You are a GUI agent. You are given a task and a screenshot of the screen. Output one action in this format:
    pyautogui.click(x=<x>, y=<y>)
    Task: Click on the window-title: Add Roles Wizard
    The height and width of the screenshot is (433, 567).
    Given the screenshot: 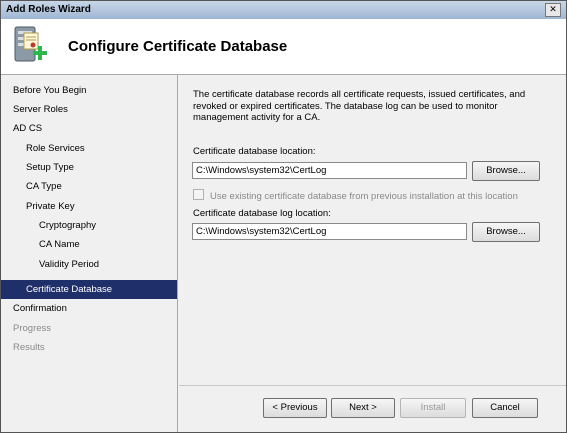 What is the action you would take?
    pyautogui.click(x=48, y=9)
    